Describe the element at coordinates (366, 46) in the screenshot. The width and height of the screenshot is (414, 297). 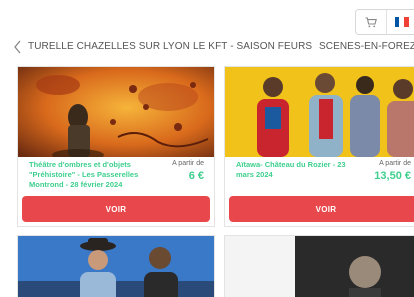
I see `category-tab-scenes-en-forez: SCENES-EN-FOREZ` at that location.